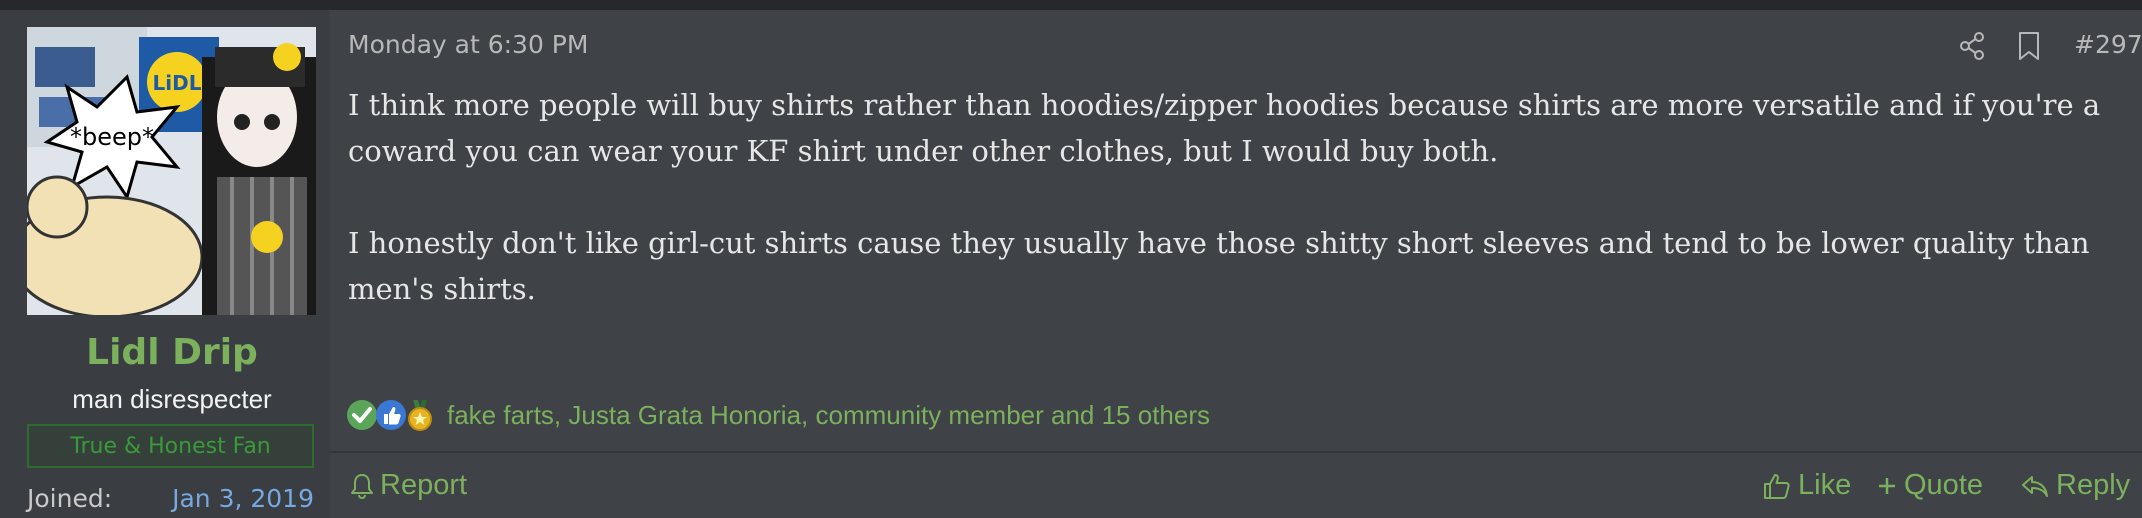  Describe the element at coordinates (2093, 485) in the screenshot. I see `reply-label: Reply` at that location.